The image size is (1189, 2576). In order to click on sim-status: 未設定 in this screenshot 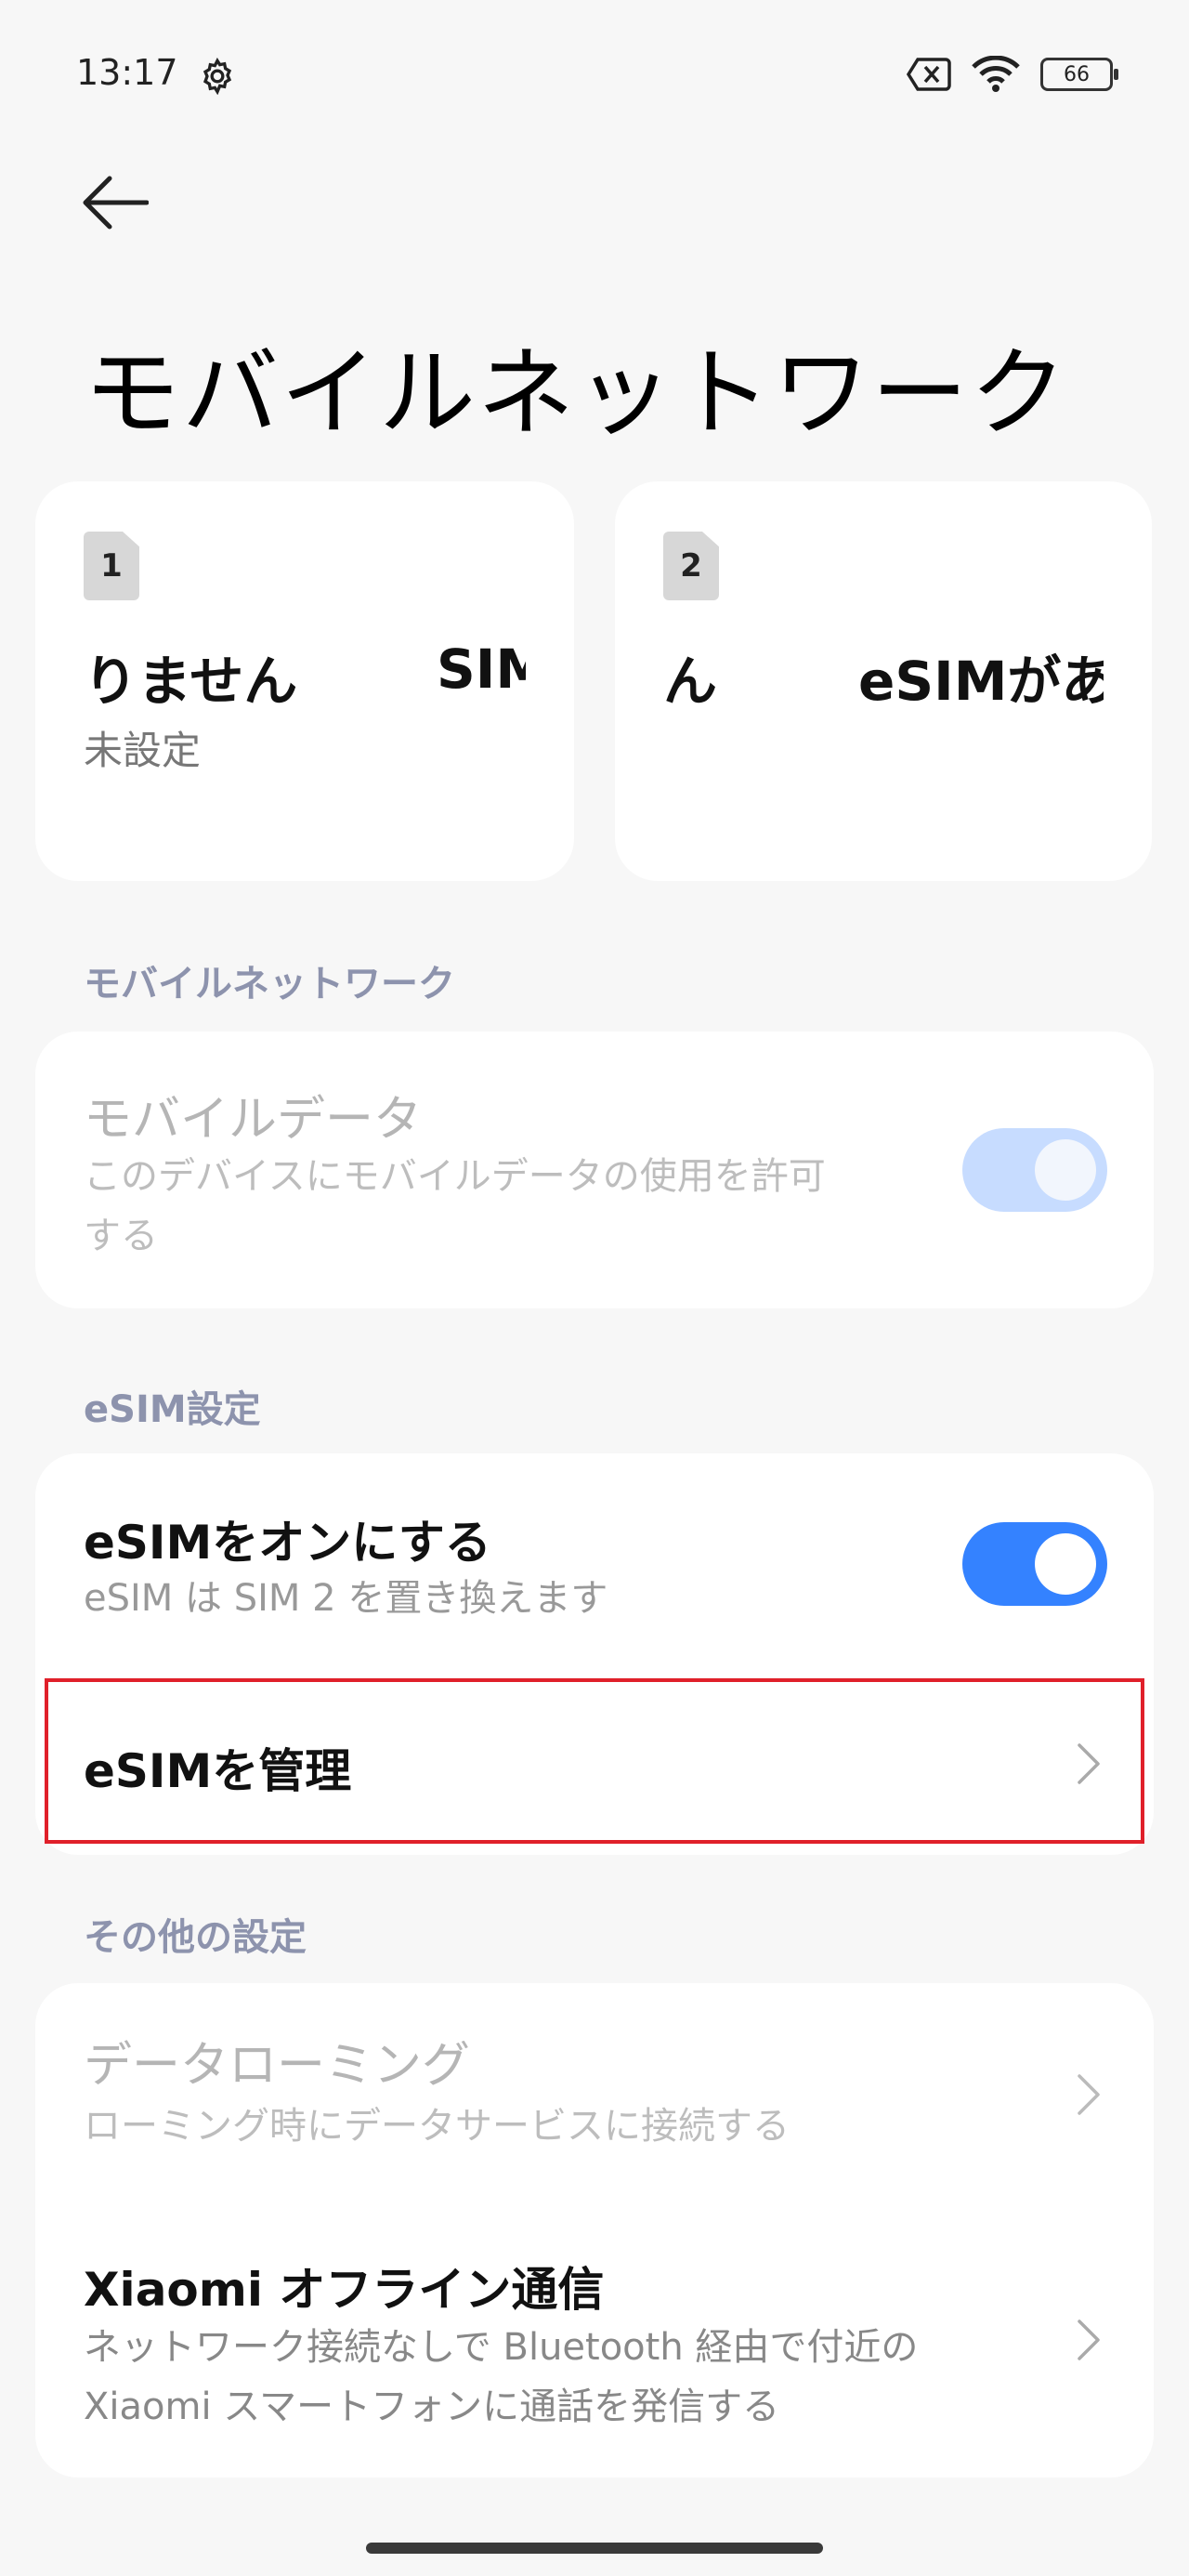, I will do `click(143, 750)`.